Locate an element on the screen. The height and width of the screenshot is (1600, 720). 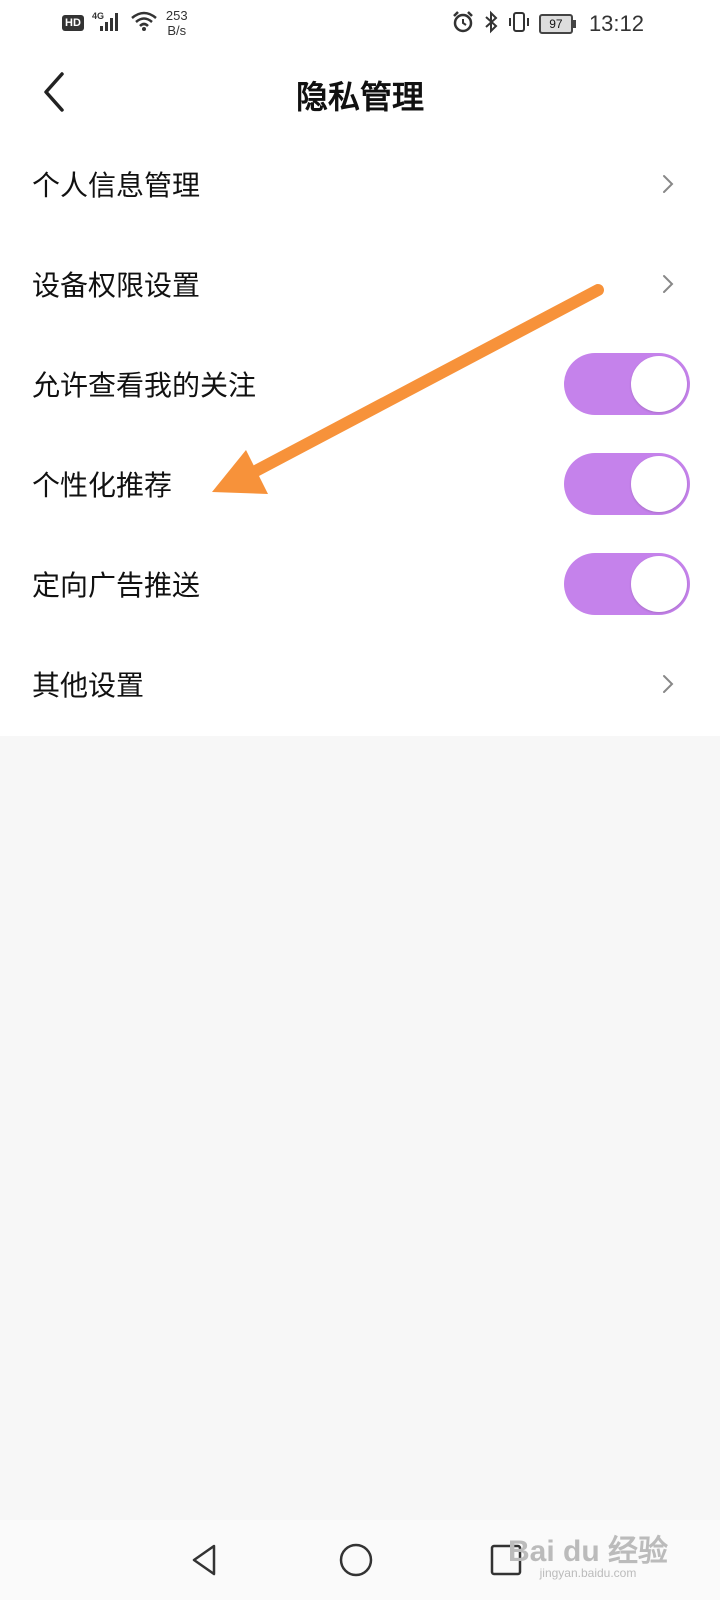
settings-row-label: 定向广告推送 is located at coordinates (116, 585).